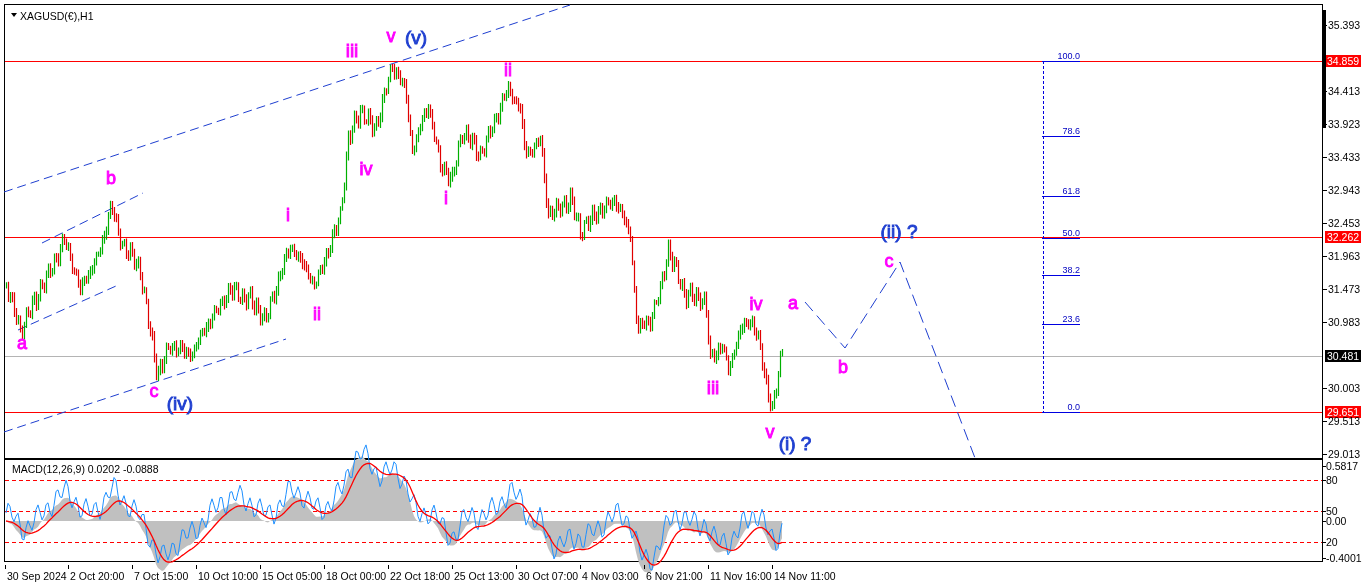 The height and width of the screenshot is (588, 1366). What do you see at coordinates (1344, 91) in the screenshot?
I see `price-label: 34.413` at bounding box center [1344, 91].